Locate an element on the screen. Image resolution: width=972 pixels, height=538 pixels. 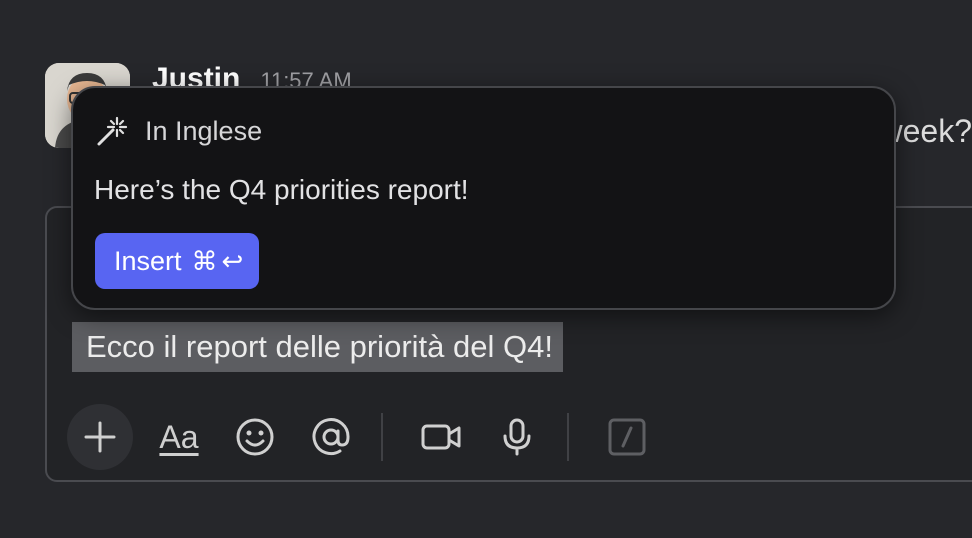
microphone-icon is located at coordinates (517, 437).